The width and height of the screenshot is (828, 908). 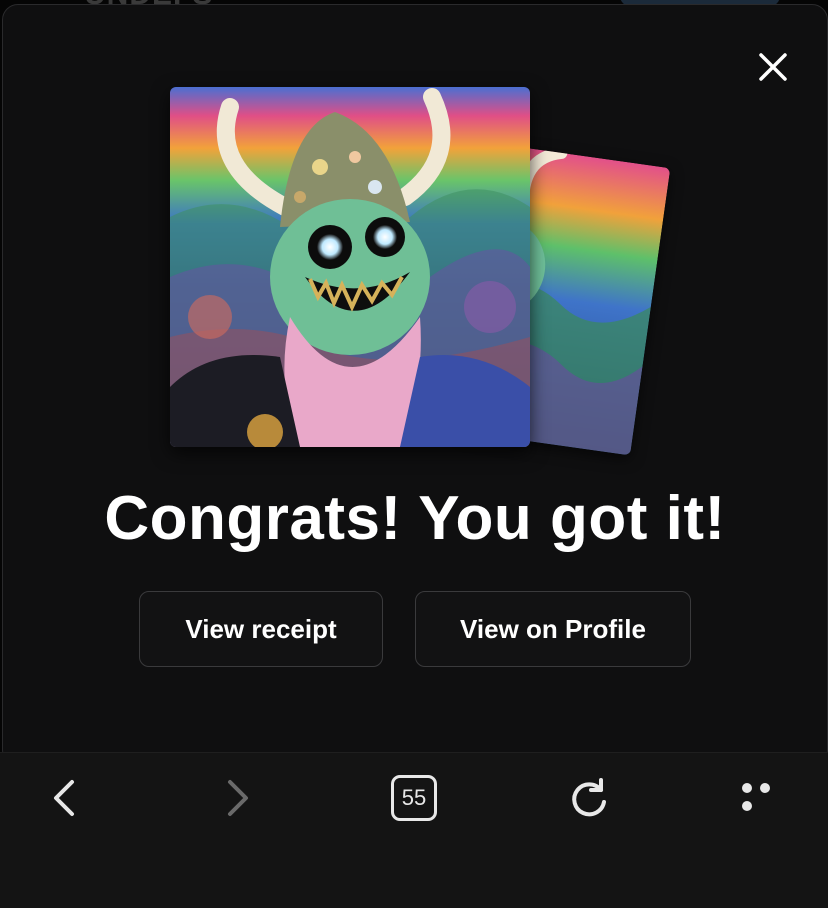 I want to click on back-button, so click(x=64, y=798).